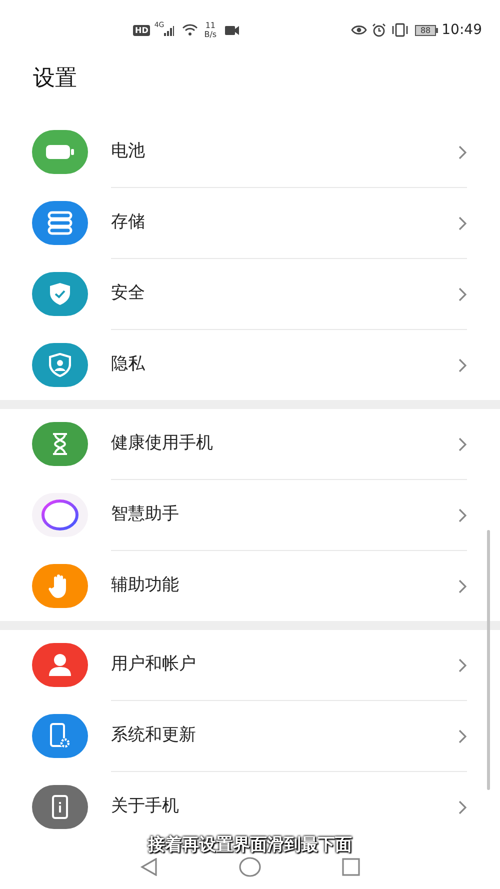 Image resolution: width=500 pixels, height=889 pixels. Describe the element at coordinates (154, 664) in the screenshot. I see `item-label: 用户和帐户` at that location.